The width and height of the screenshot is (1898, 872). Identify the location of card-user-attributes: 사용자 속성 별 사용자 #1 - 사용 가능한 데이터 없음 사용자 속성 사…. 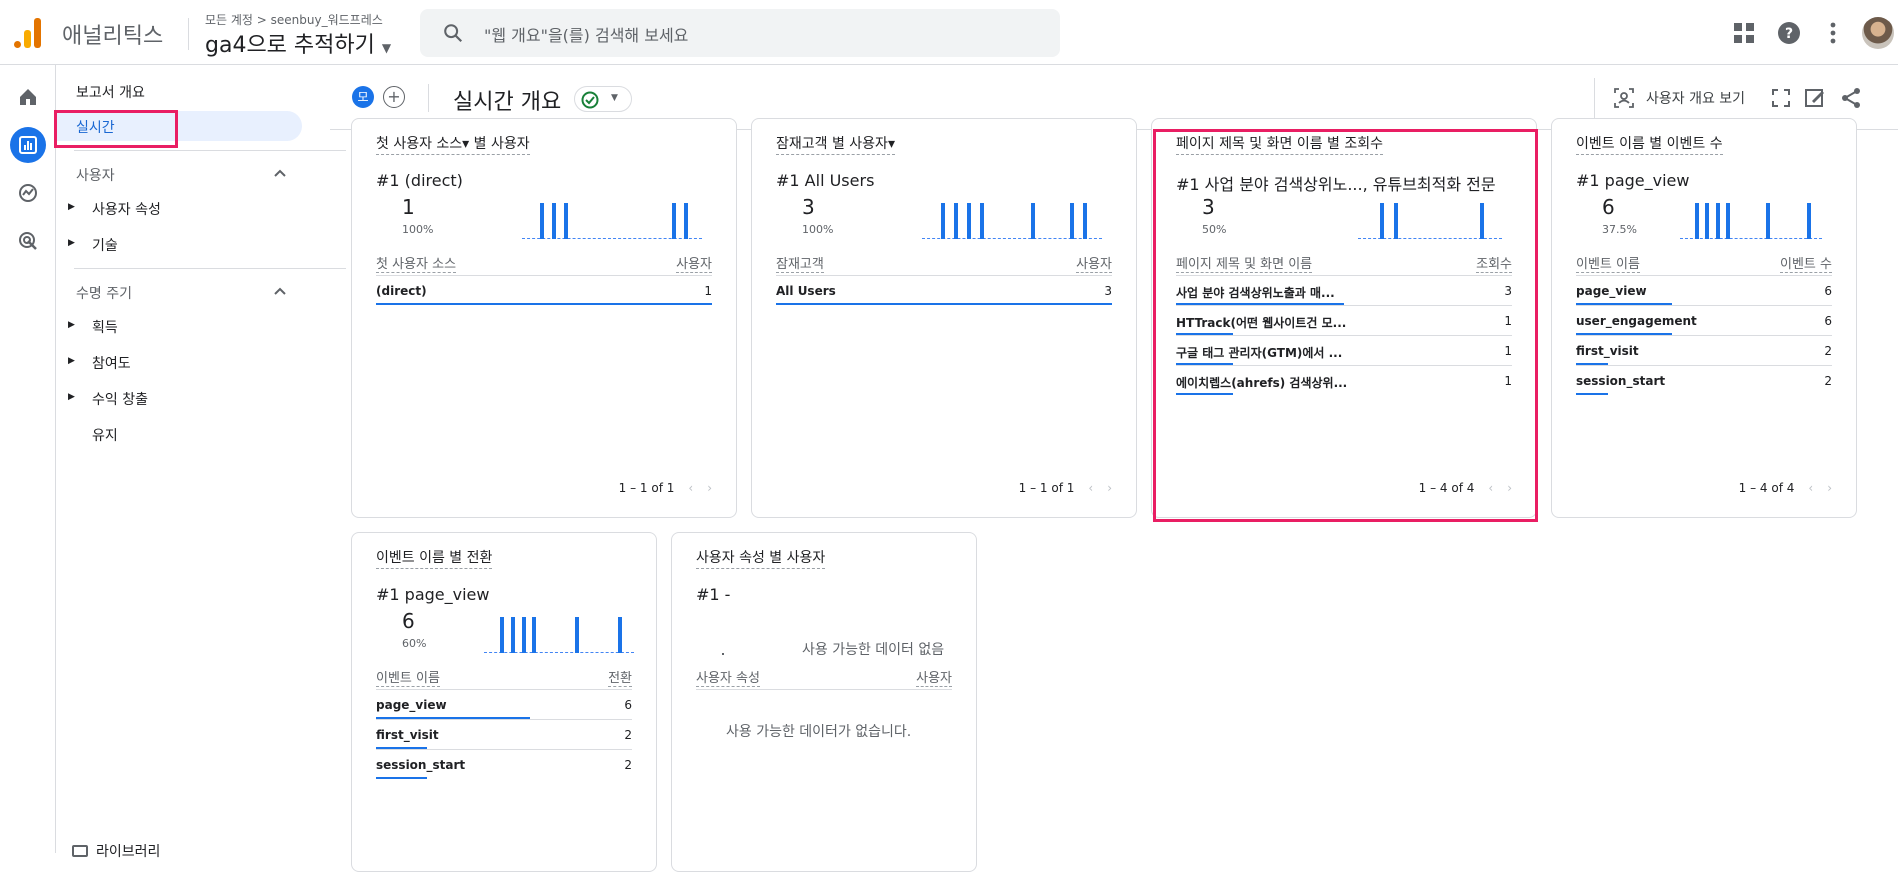
(824, 702).